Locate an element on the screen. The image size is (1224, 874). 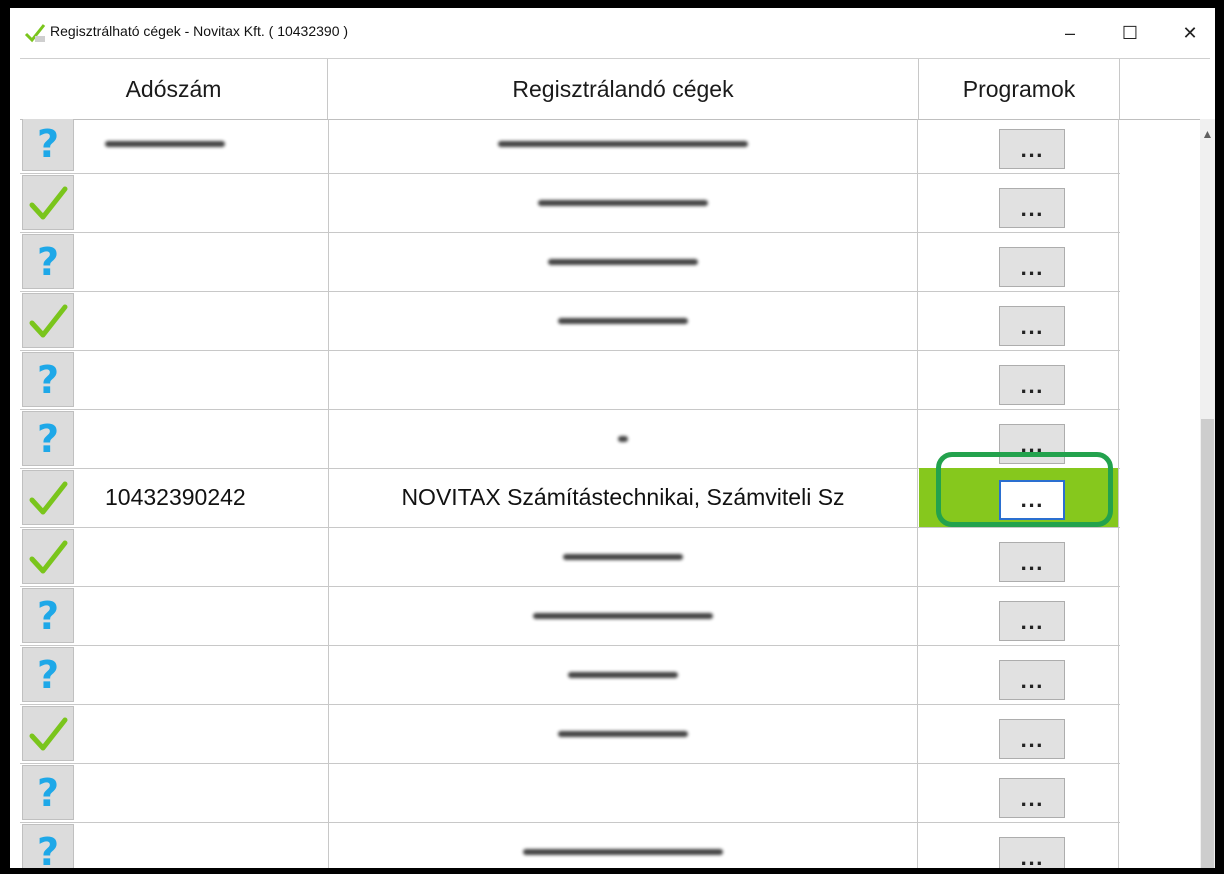
column-header-adoszam: Adószám is located at coordinates (174, 89).